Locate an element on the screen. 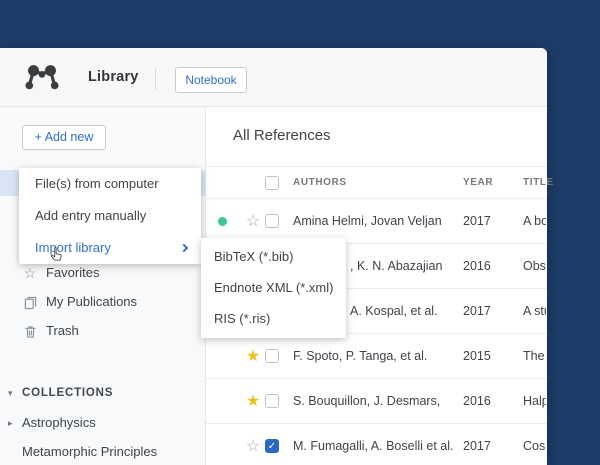 Image resolution: width=600 pixels, height=465 pixels. title-cell: A bo is located at coordinates (534, 221).